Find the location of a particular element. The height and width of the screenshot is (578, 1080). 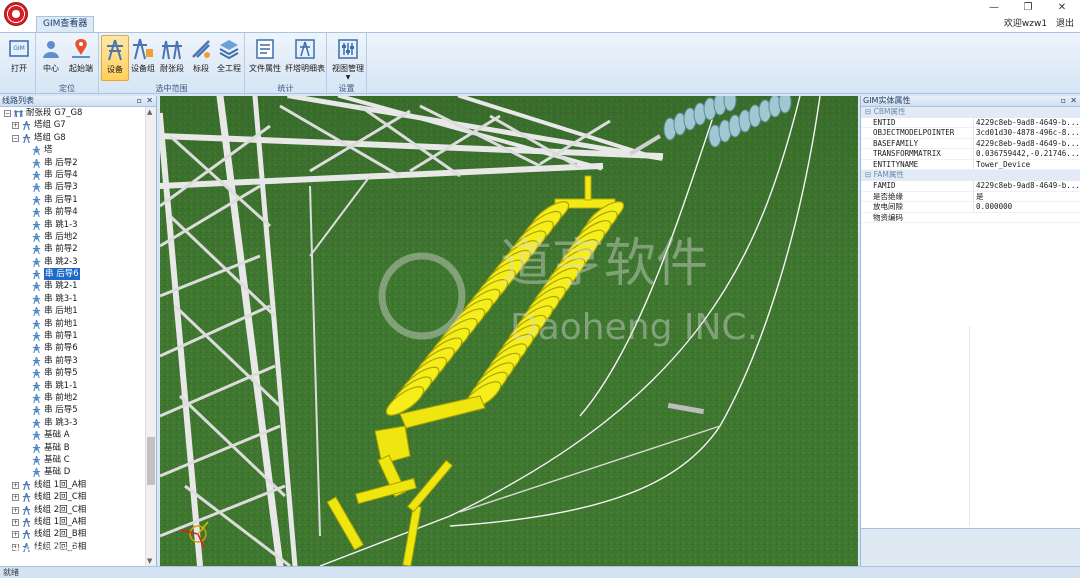

tree-node: 串 前导5 is located at coordinates (72, 373).